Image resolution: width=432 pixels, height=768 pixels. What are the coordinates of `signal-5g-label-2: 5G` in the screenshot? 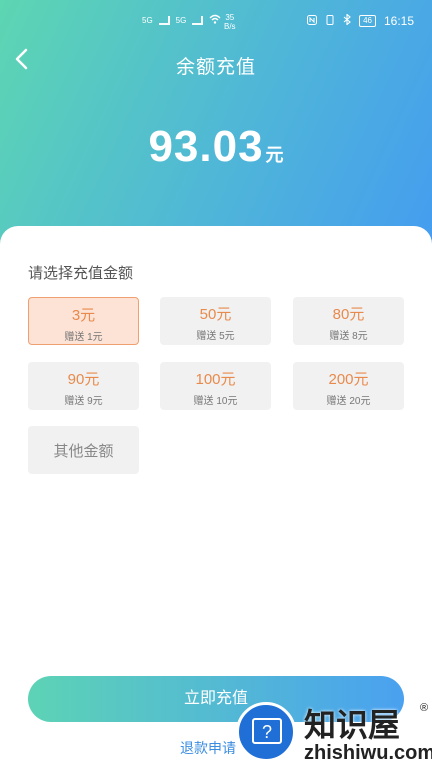 It's located at (181, 20).